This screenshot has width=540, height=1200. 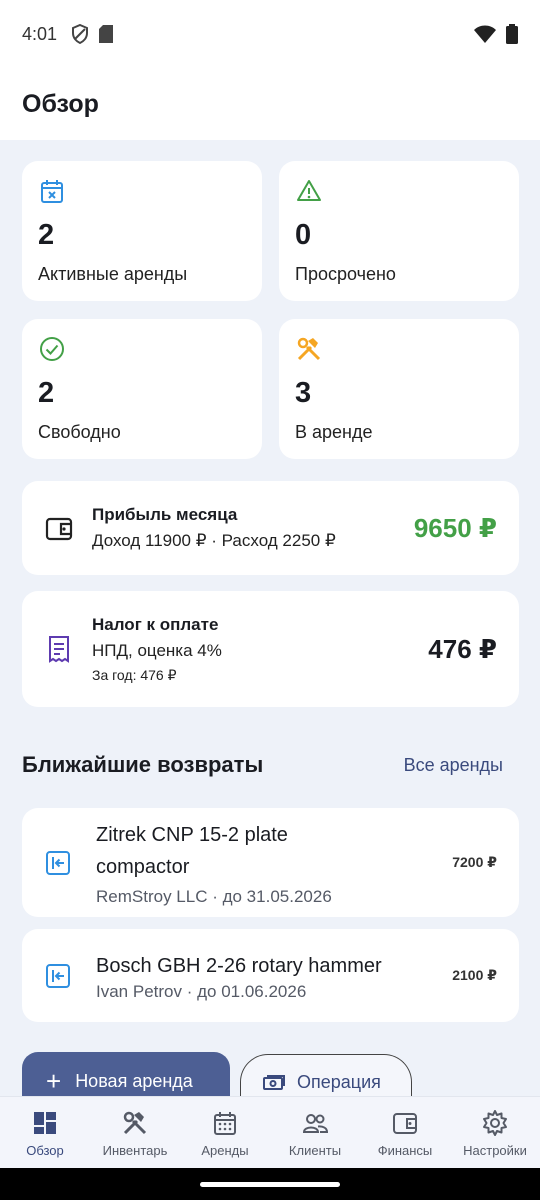 I want to click on stat-label: Активные аренды, so click(x=113, y=274).